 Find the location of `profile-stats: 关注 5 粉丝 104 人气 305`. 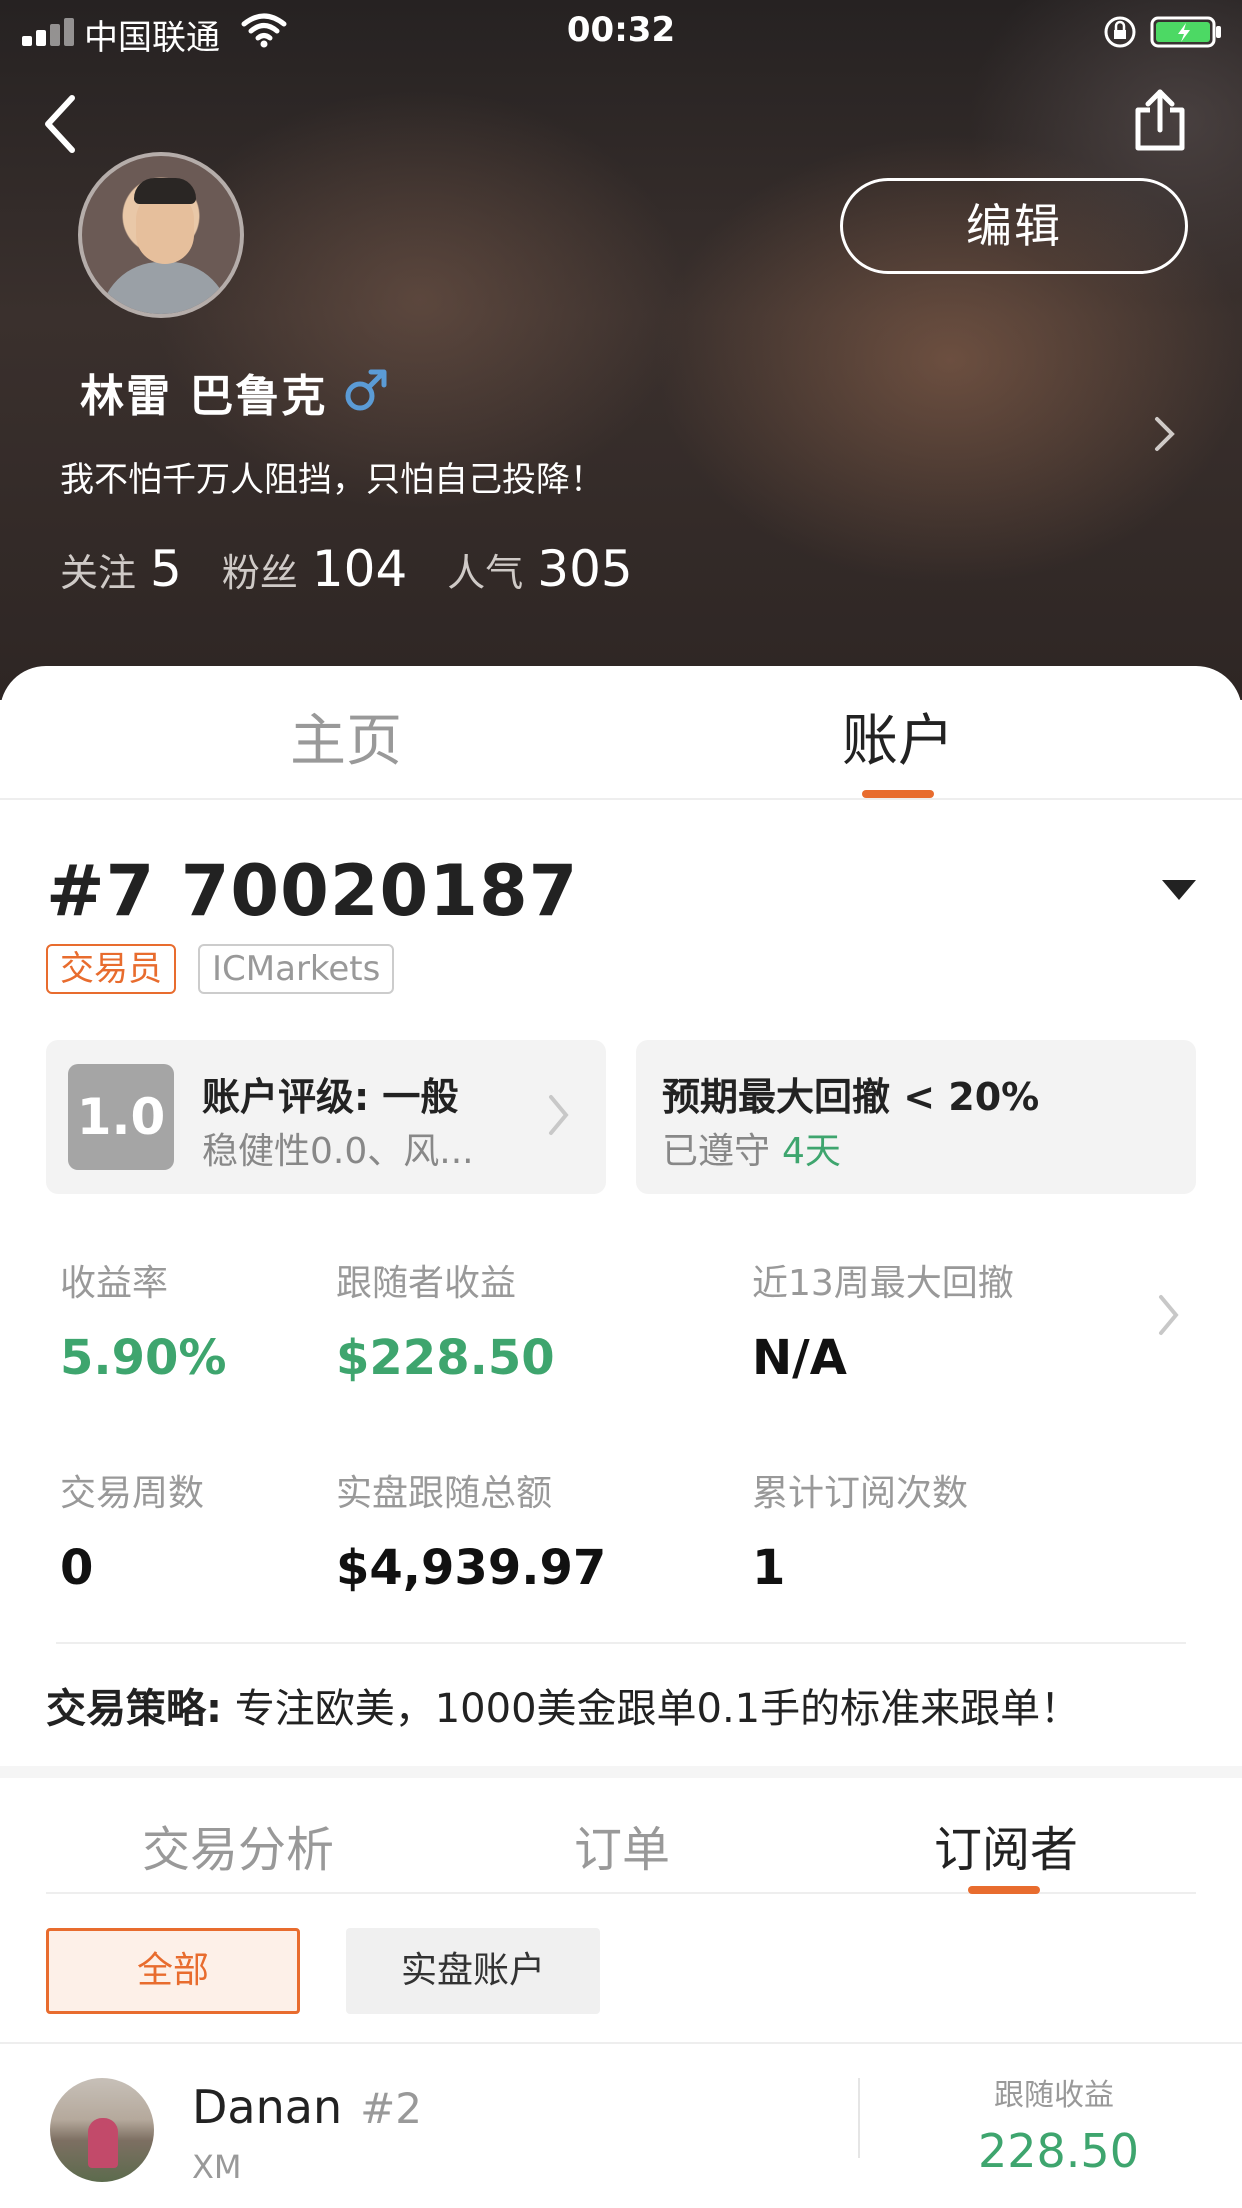

profile-stats: 关注 5 粉丝 104 人气 305 is located at coordinates (366, 569).